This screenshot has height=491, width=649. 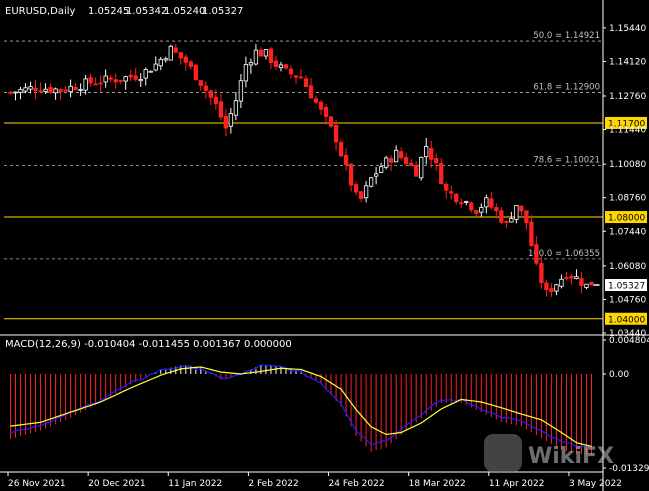 What do you see at coordinates (627, 267) in the screenshot?
I see `price-tick-label: 1.06080` at bounding box center [627, 267].